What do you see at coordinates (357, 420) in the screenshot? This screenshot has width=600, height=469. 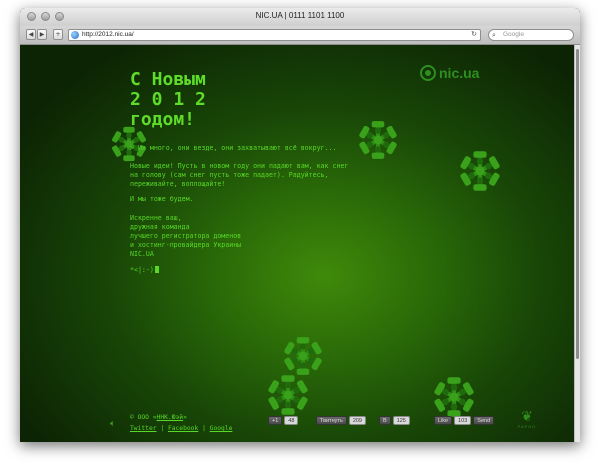 I see `tweet-count: 209` at bounding box center [357, 420].